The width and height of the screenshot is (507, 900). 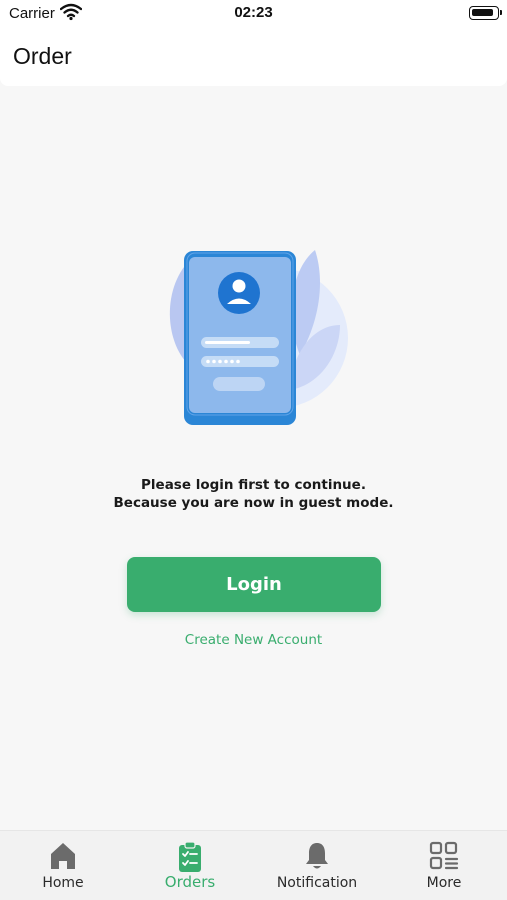 I want to click on page-title: Order, so click(x=42, y=56).